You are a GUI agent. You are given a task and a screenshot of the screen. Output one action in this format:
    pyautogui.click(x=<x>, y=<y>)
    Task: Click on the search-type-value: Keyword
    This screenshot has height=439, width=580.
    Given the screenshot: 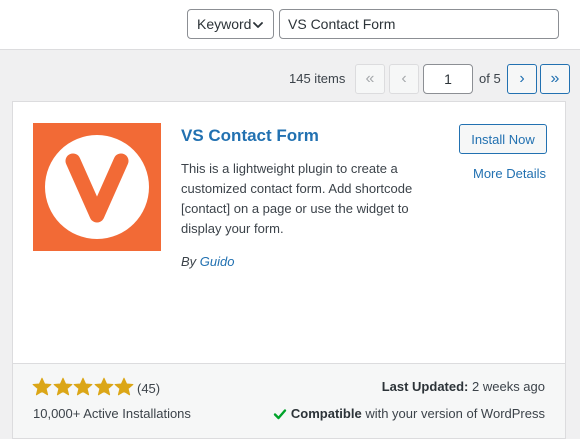 What is the action you would take?
    pyautogui.click(x=224, y=24)
    